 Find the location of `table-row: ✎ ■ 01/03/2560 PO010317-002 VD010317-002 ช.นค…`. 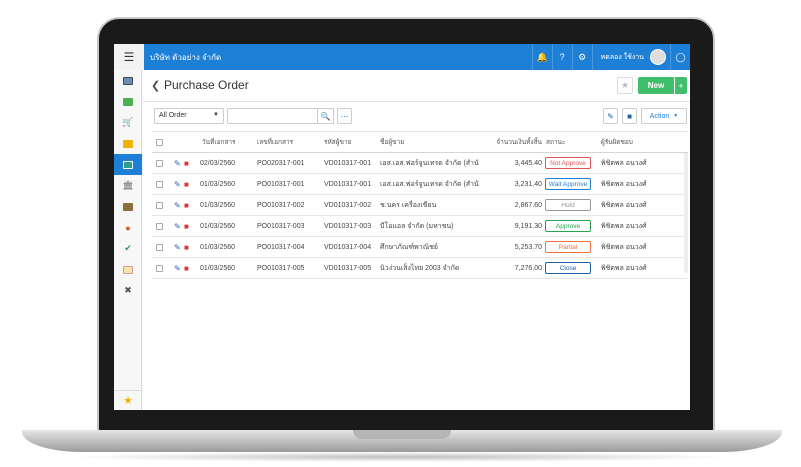

table-row: ✎ ■ 01/03/2560 PO010317-002 VD010317-002 ช.นค… is located at coordinates (420, 205).